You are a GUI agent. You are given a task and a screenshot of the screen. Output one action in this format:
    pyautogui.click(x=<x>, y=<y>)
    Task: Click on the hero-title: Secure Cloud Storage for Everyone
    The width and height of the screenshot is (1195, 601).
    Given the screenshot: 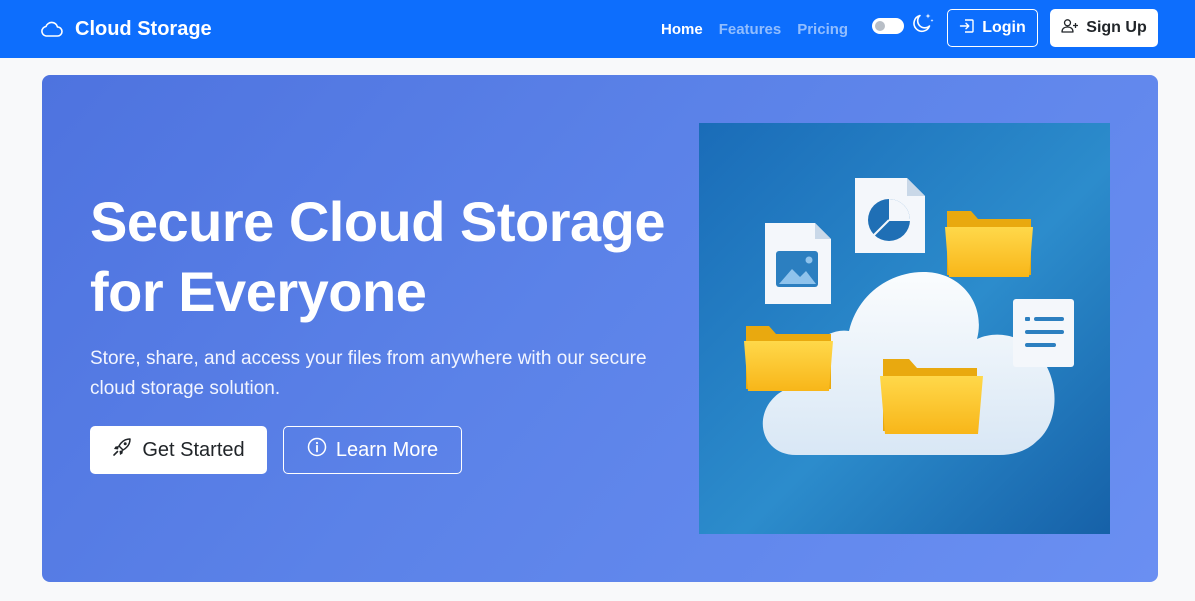 What is the action you would take?
    pyautogui.click(x=390, y=257)
    